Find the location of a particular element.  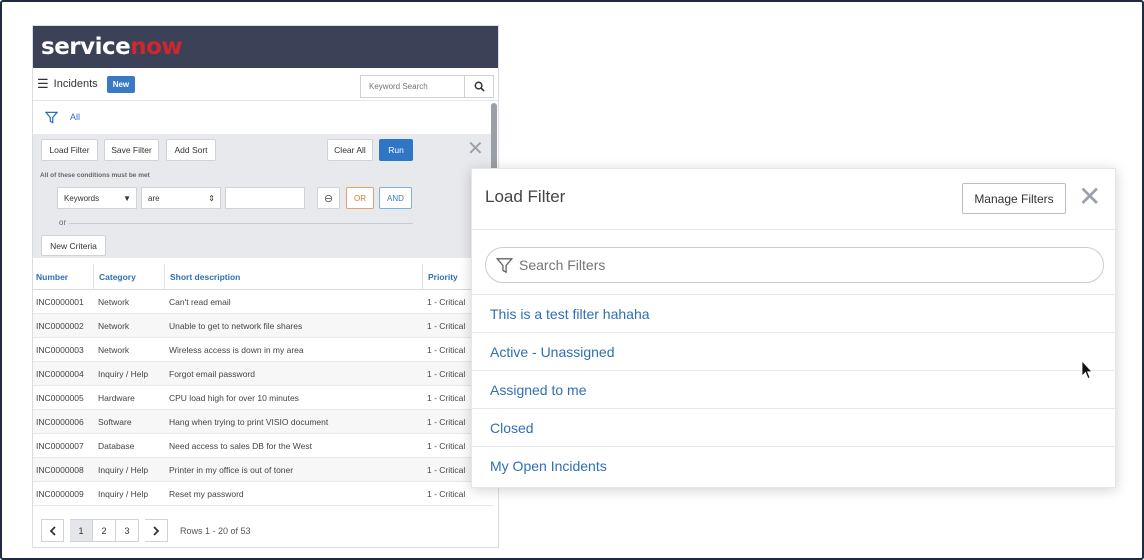

column-header-short-description: Short description is located at coordinates (293, 276).